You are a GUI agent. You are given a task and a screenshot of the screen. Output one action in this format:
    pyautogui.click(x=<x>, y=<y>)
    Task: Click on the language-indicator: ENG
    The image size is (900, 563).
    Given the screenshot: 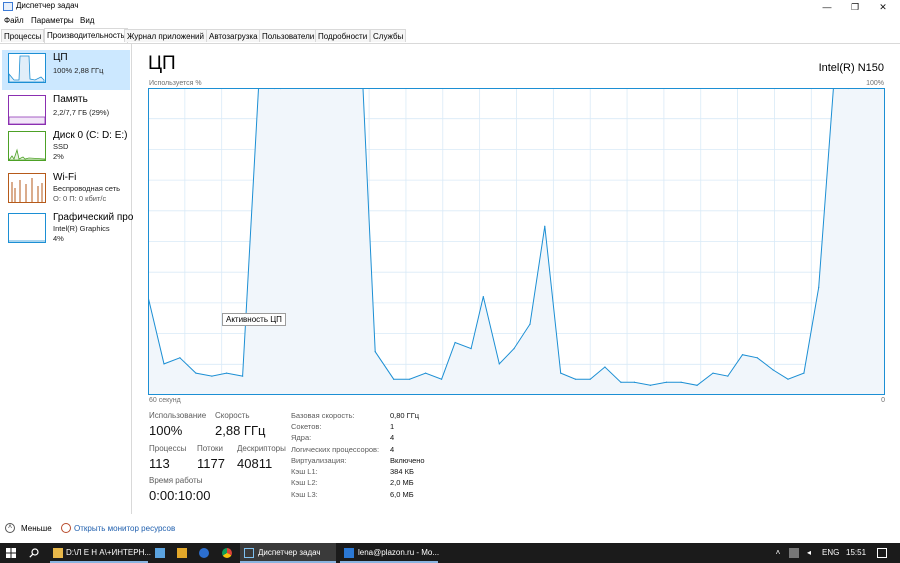 What is the action you would take?
    pyautogui.click(x=830, y=553)
    